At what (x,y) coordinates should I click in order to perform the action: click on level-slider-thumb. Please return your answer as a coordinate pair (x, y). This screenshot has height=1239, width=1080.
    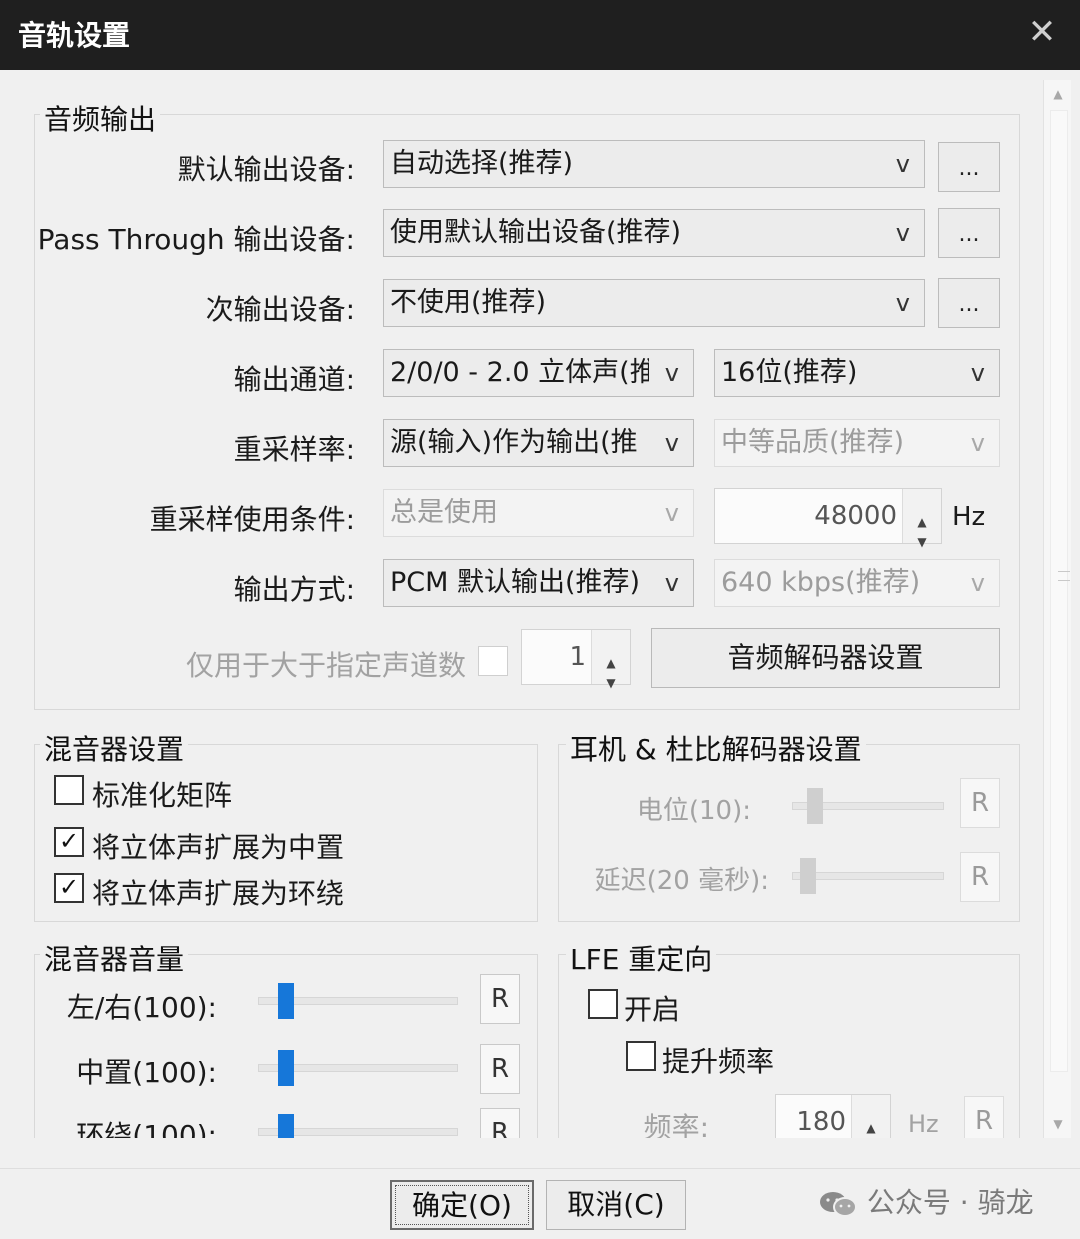
    Looking at the image, I should click on (815, 806).